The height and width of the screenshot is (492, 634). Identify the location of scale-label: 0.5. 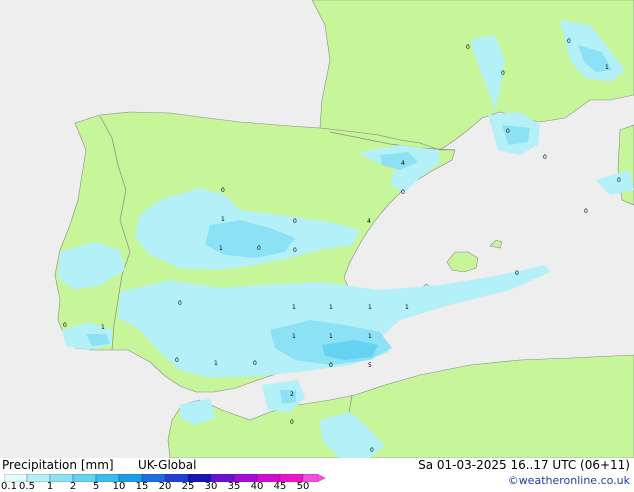
(27, 486).